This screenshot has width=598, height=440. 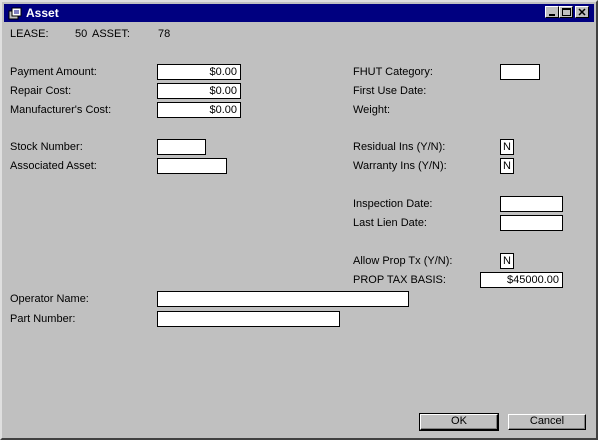 I want to click on manufacturers-cost-label: Manufacturer's Cost:, so click(x=61, y=110).